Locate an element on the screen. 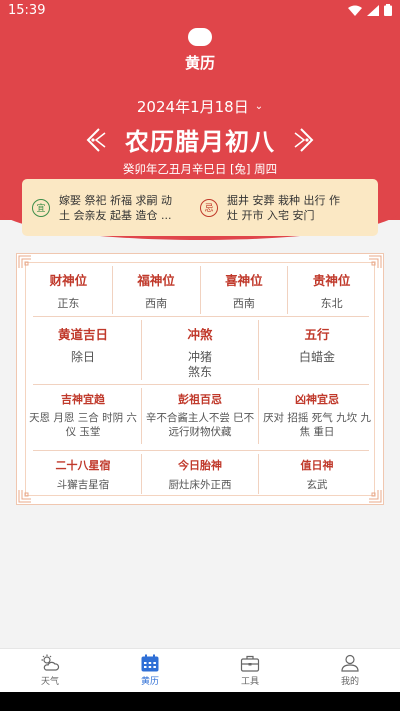 The height and width of the screenshot is (711, 400). cell-fortune-god: 福神位 西南 is located at coordinates (155, 290).